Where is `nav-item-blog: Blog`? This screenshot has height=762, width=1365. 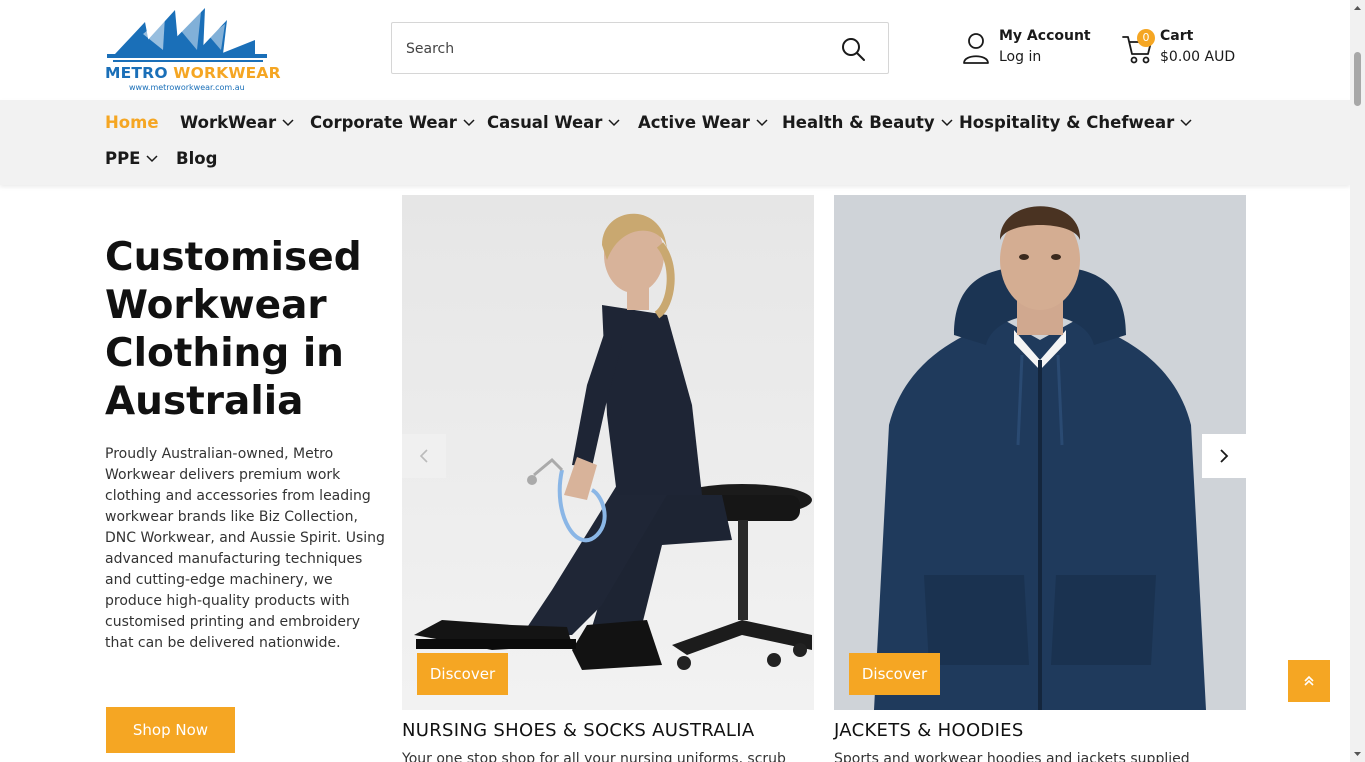 nav-item-blog: Blog is located at coordinates (196, 158).